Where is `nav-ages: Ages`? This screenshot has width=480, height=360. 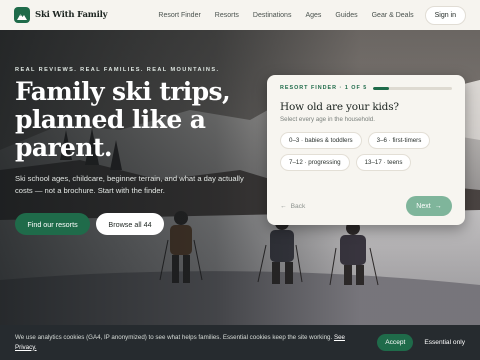 nav-ages: Ages is located at coordinates (313, 15).